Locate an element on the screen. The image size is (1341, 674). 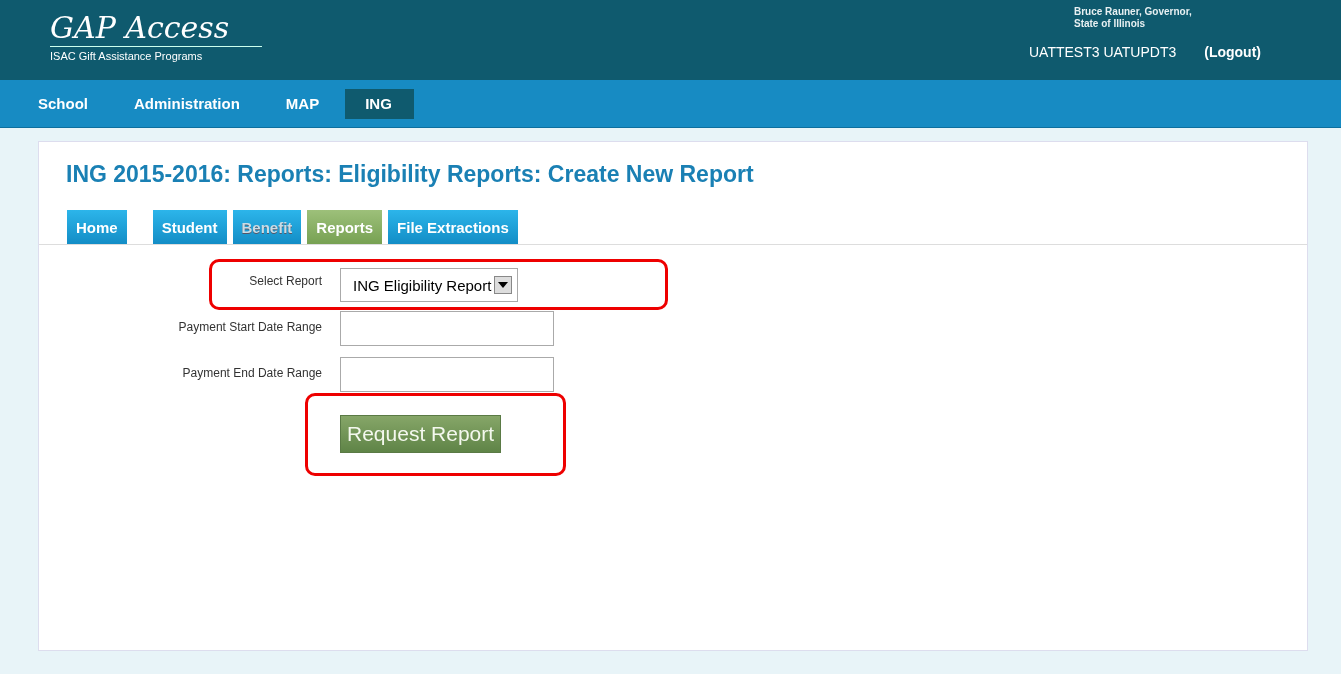
request-report-button: Request Report is located at coordinates (421, 434).